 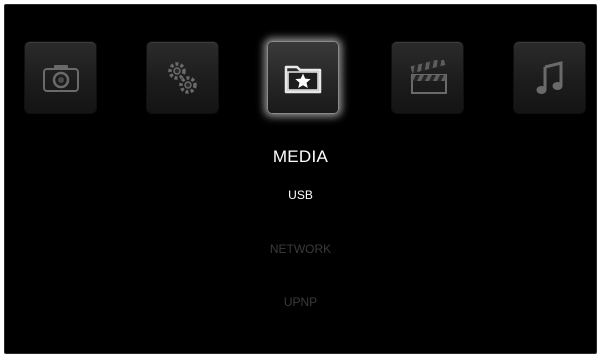 I want to click on category-tile-photo, so click(x=60, y=77).